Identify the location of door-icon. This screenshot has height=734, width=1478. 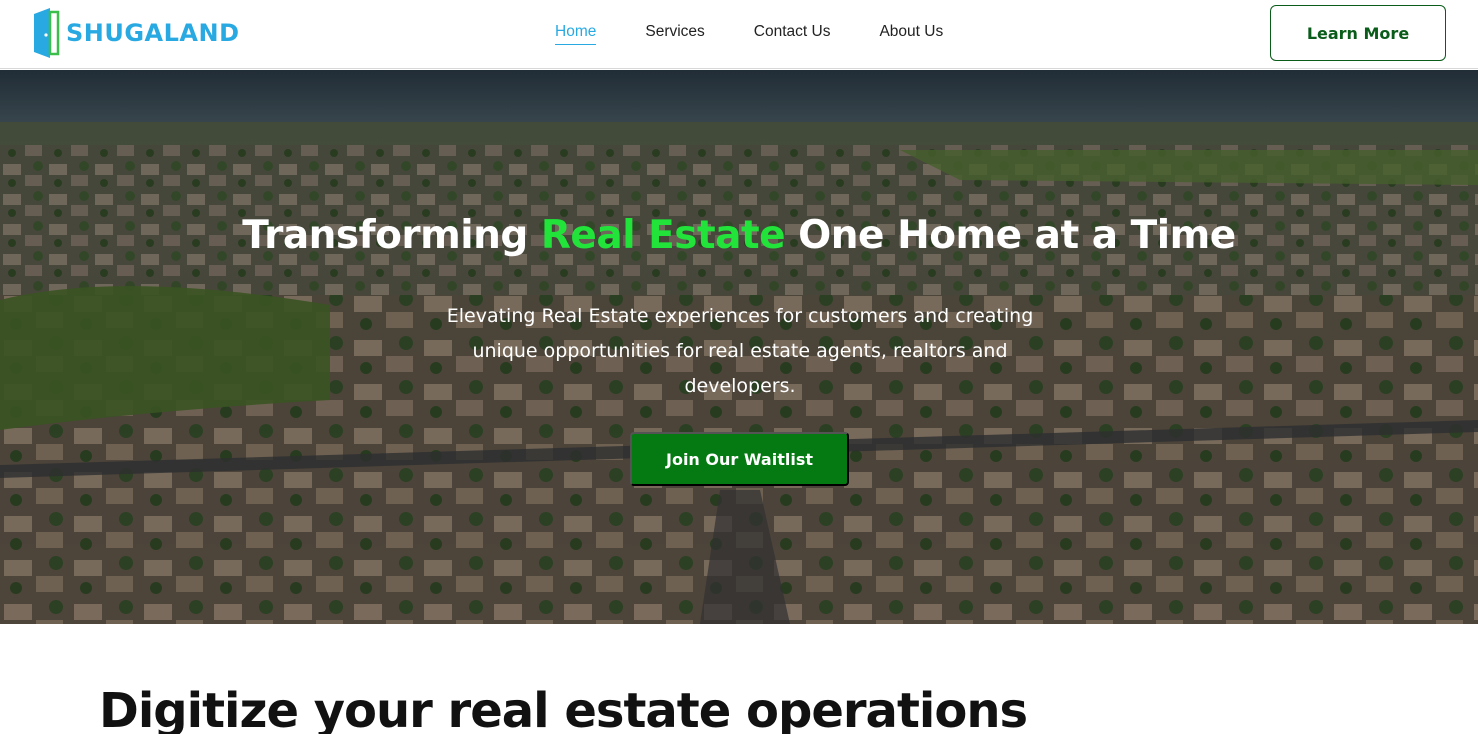
(47, 33).